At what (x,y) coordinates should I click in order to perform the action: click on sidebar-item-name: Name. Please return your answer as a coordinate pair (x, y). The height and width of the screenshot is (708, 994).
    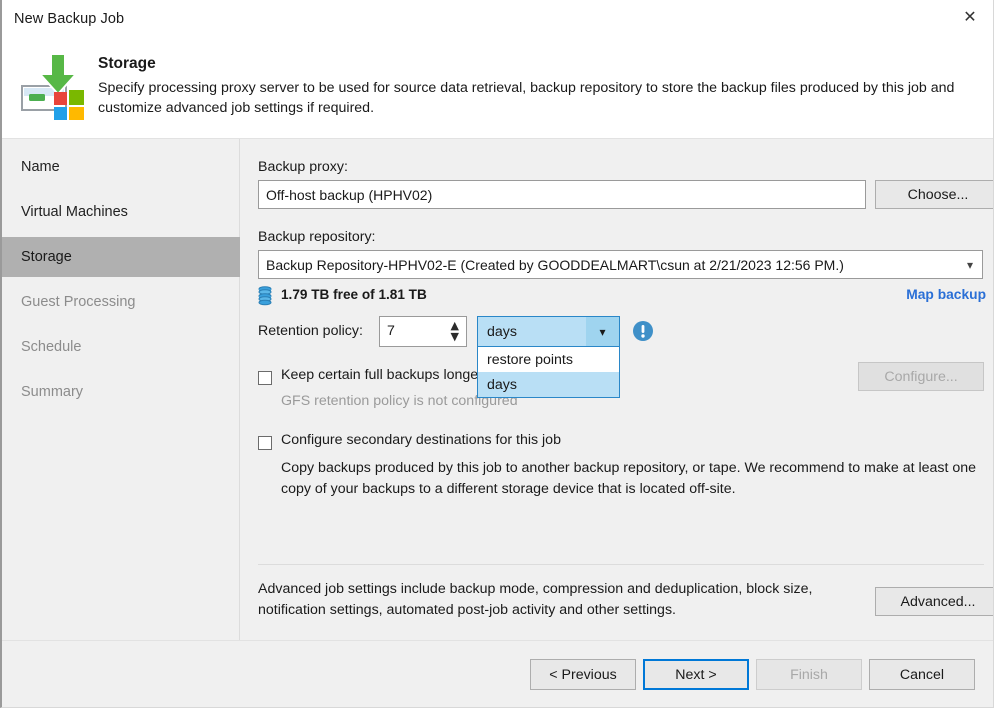
    Looking at the image, I should click on (121, 167).